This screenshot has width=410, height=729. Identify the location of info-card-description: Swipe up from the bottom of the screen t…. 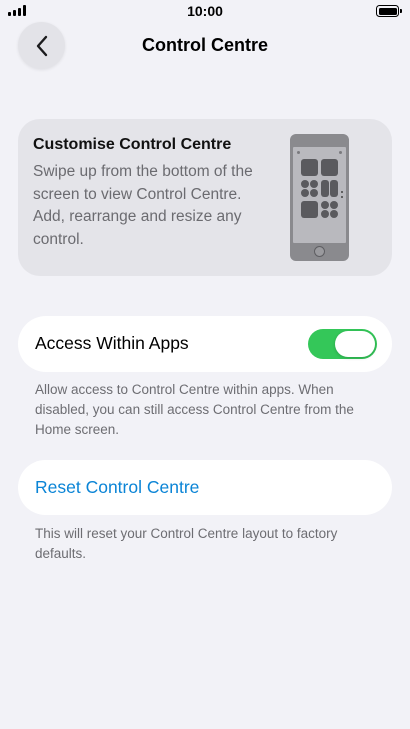
(143, 205).